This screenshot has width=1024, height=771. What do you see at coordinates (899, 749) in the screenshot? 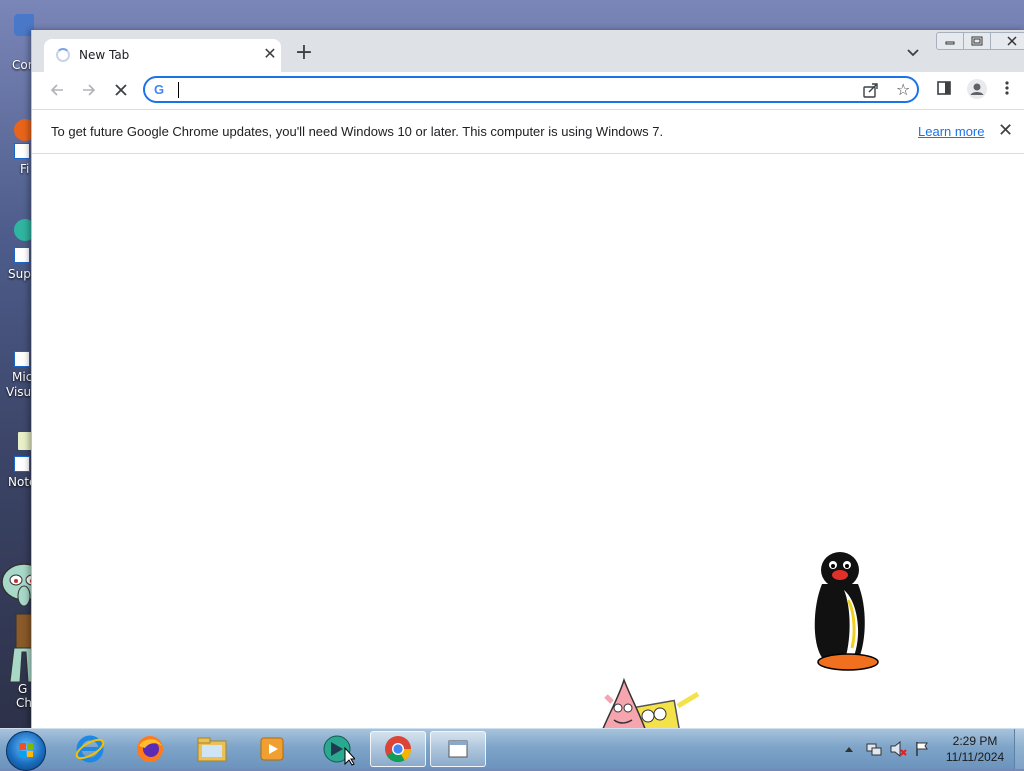
I see `volume-muted-icon` at bounding box center [899, 749].